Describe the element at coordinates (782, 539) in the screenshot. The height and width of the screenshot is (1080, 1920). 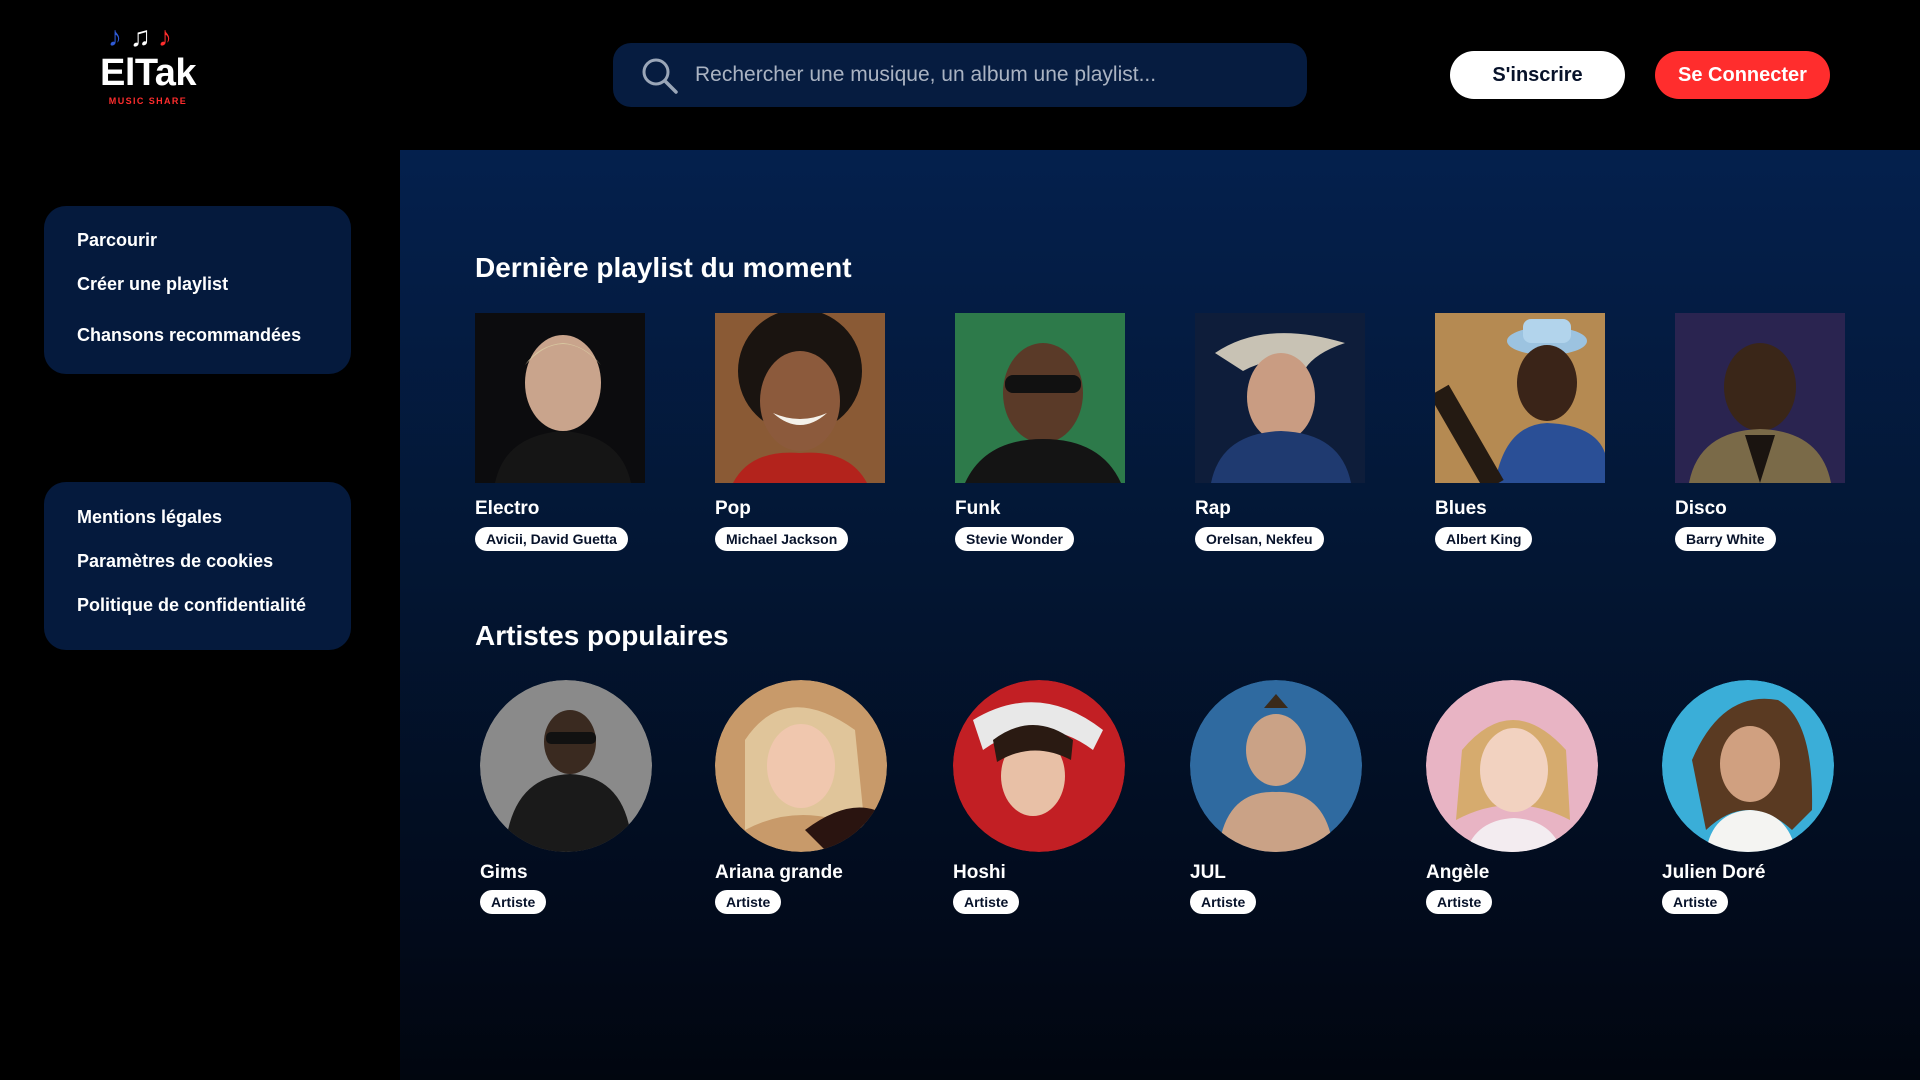
I see `playlist-artists-badge: Michael Jackson` at that location.